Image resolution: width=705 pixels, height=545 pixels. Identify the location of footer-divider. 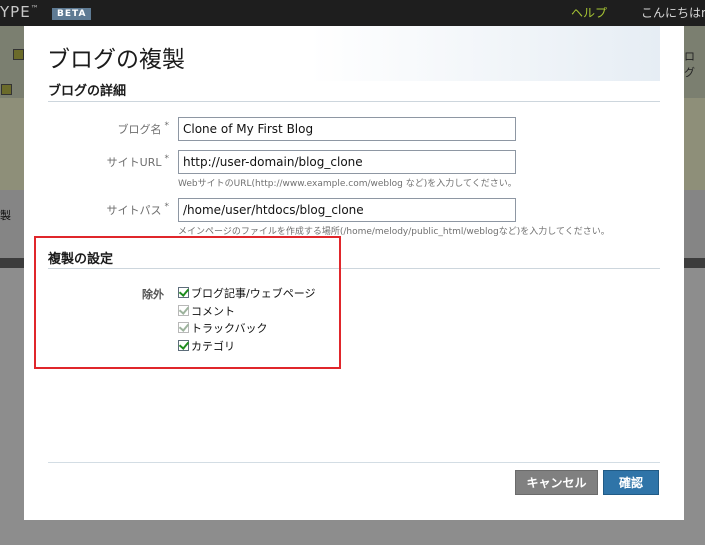
(354, 462).